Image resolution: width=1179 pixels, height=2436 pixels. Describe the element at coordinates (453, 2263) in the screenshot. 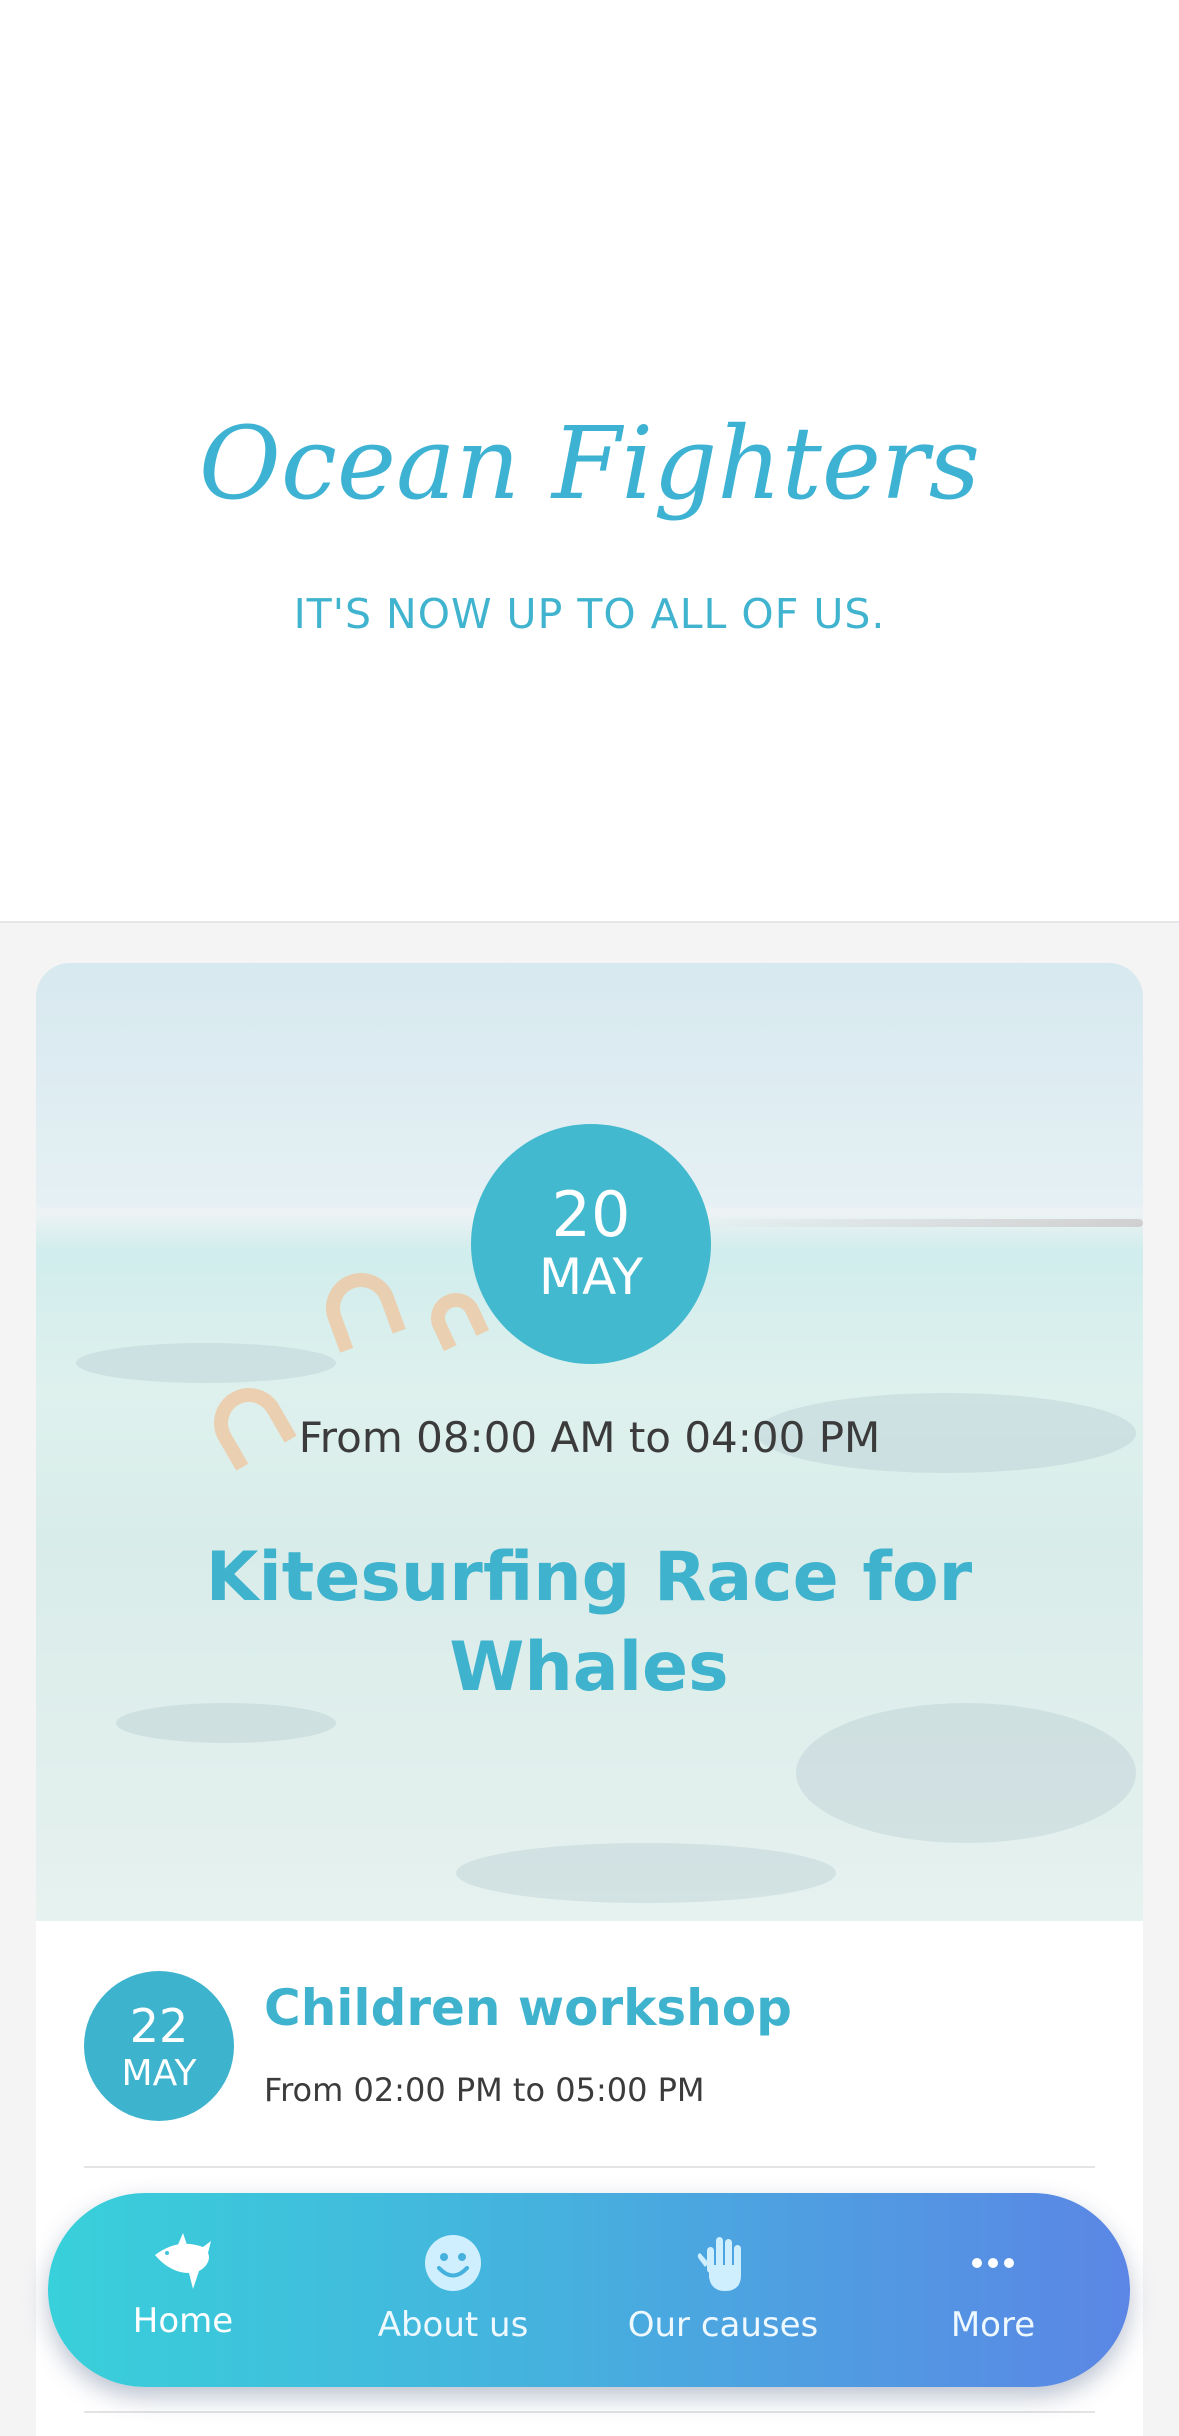

I see `smiley-icon` at that location.